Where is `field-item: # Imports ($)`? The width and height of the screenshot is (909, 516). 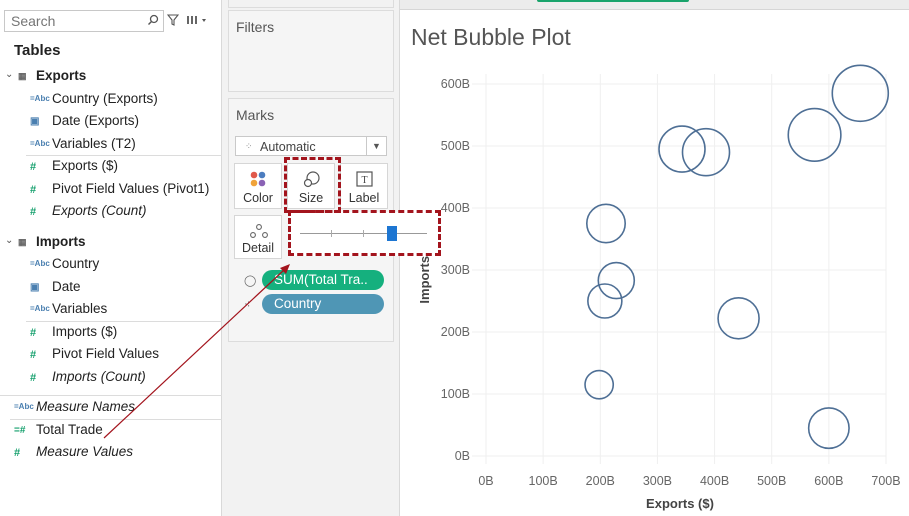
field-item: # Imports ($) is located at coordinates (111, 333).